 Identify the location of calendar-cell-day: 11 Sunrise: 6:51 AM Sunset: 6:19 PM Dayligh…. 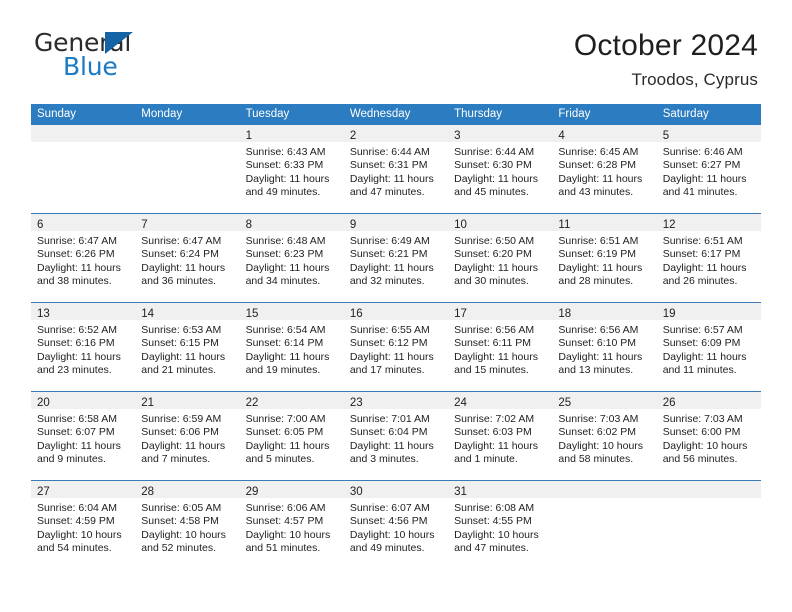
(604, 258).